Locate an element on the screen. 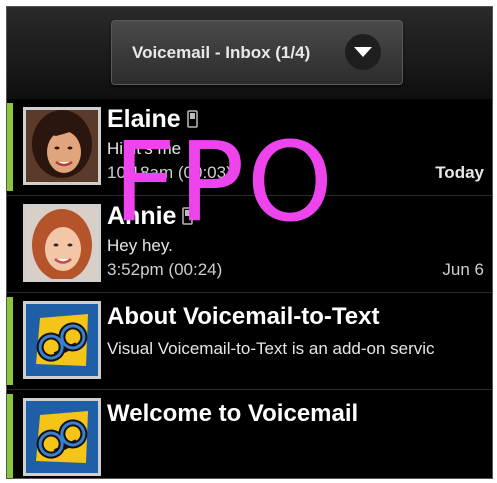 The width and height of the screenshot is (497, 483). message-date: Today is located at coordinates (459, 172).